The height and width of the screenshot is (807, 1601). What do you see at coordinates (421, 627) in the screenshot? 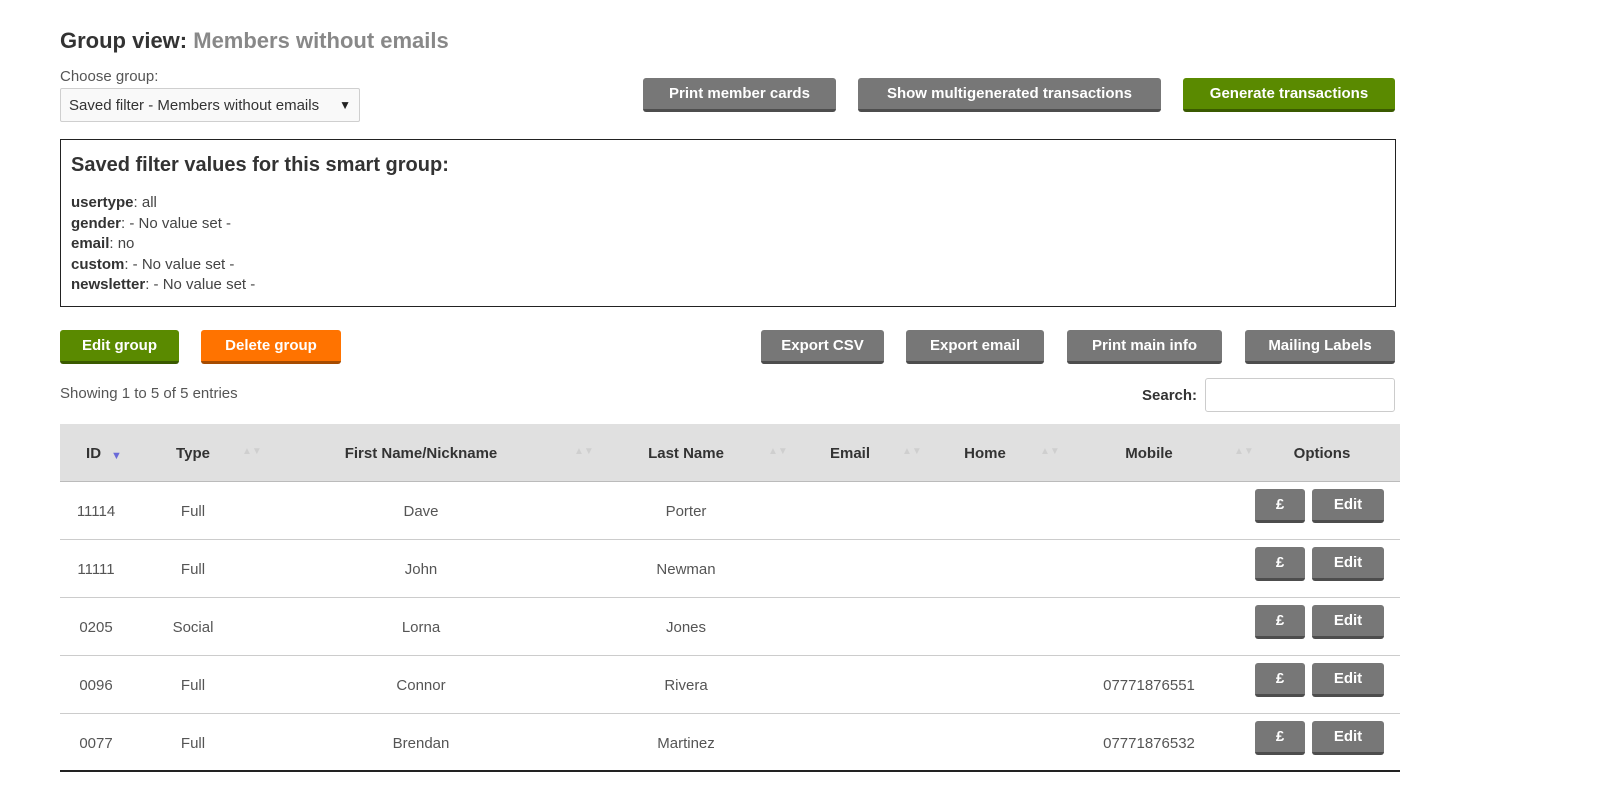
I see `cell-first-name: Lorna` at bounding box center [421, 627].